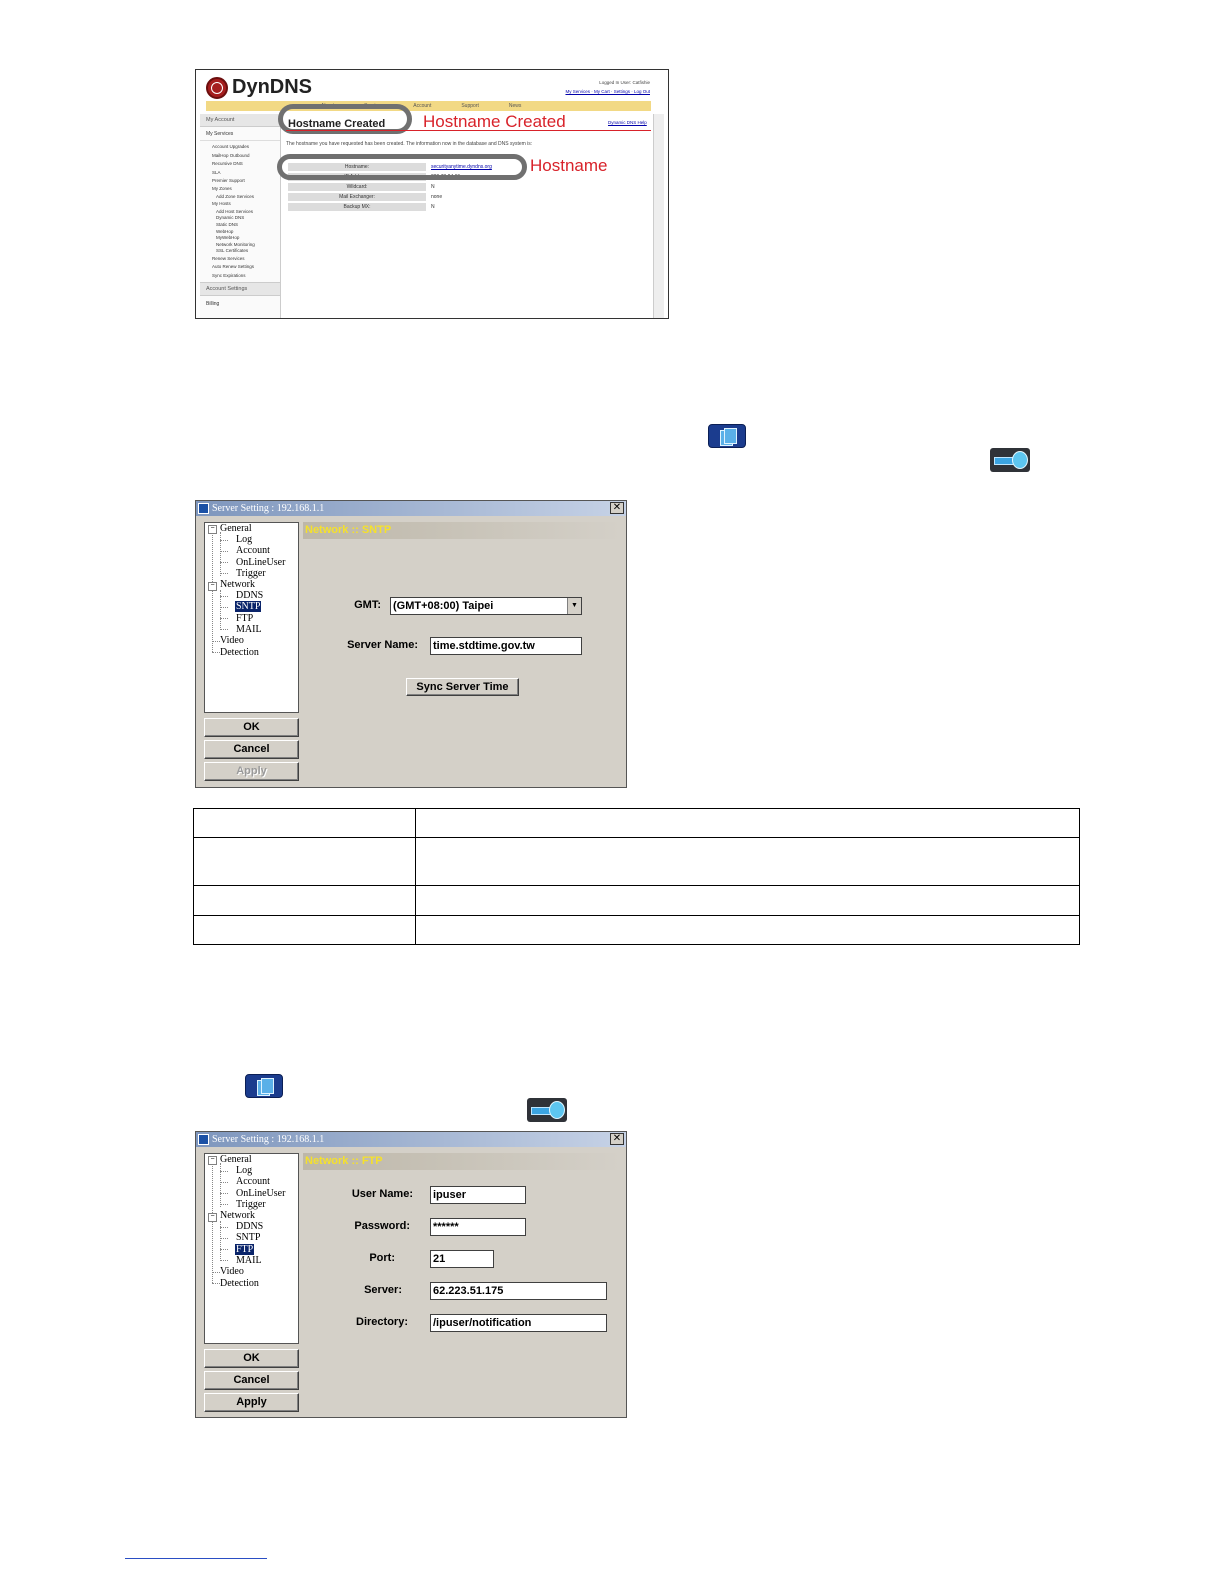 The height and width of the screenshot is (1584, 1224). Describe the element at coordinates (462, 1259) in the screenshot. I see `port-input: 21` at that location.